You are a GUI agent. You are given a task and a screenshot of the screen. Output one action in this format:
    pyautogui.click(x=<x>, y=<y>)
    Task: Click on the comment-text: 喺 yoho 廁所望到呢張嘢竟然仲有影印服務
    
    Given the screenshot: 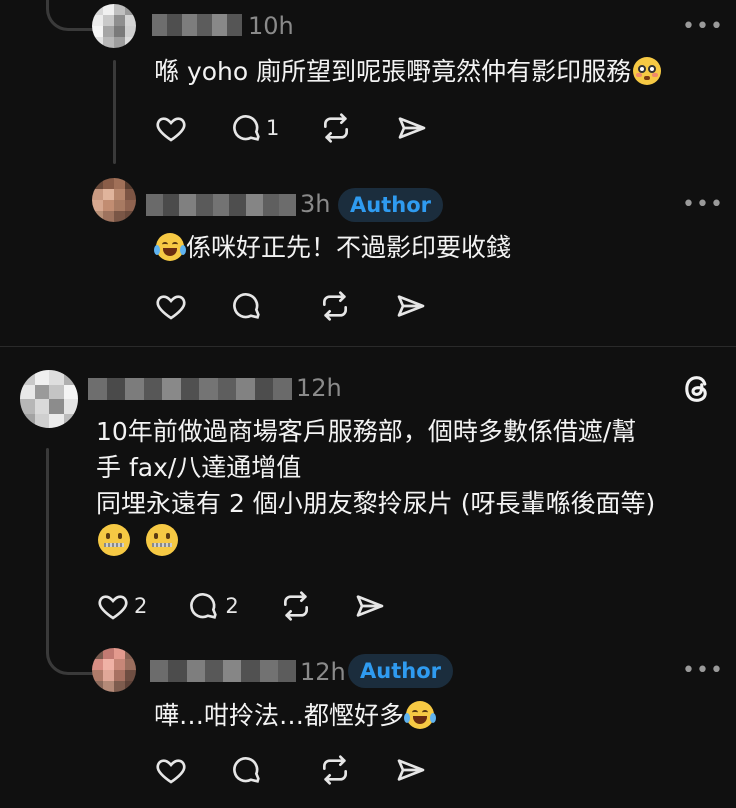 What is the action you would take?
    pyautogui.click(x=408, y=72)
    